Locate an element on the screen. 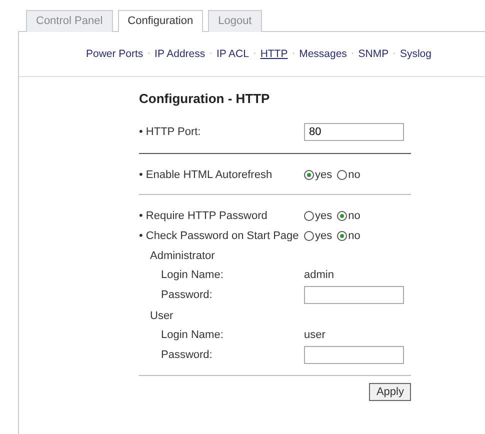 Image resolution: width=485 pixels, height=434 pixels. apply-button: Apply is located at coordinates (390, 392).